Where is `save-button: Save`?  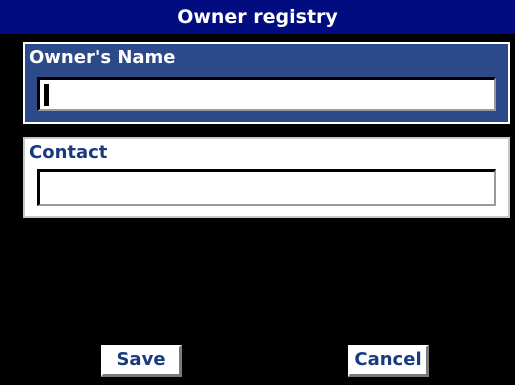
save-button: Save is located at coordinates (141, 361).